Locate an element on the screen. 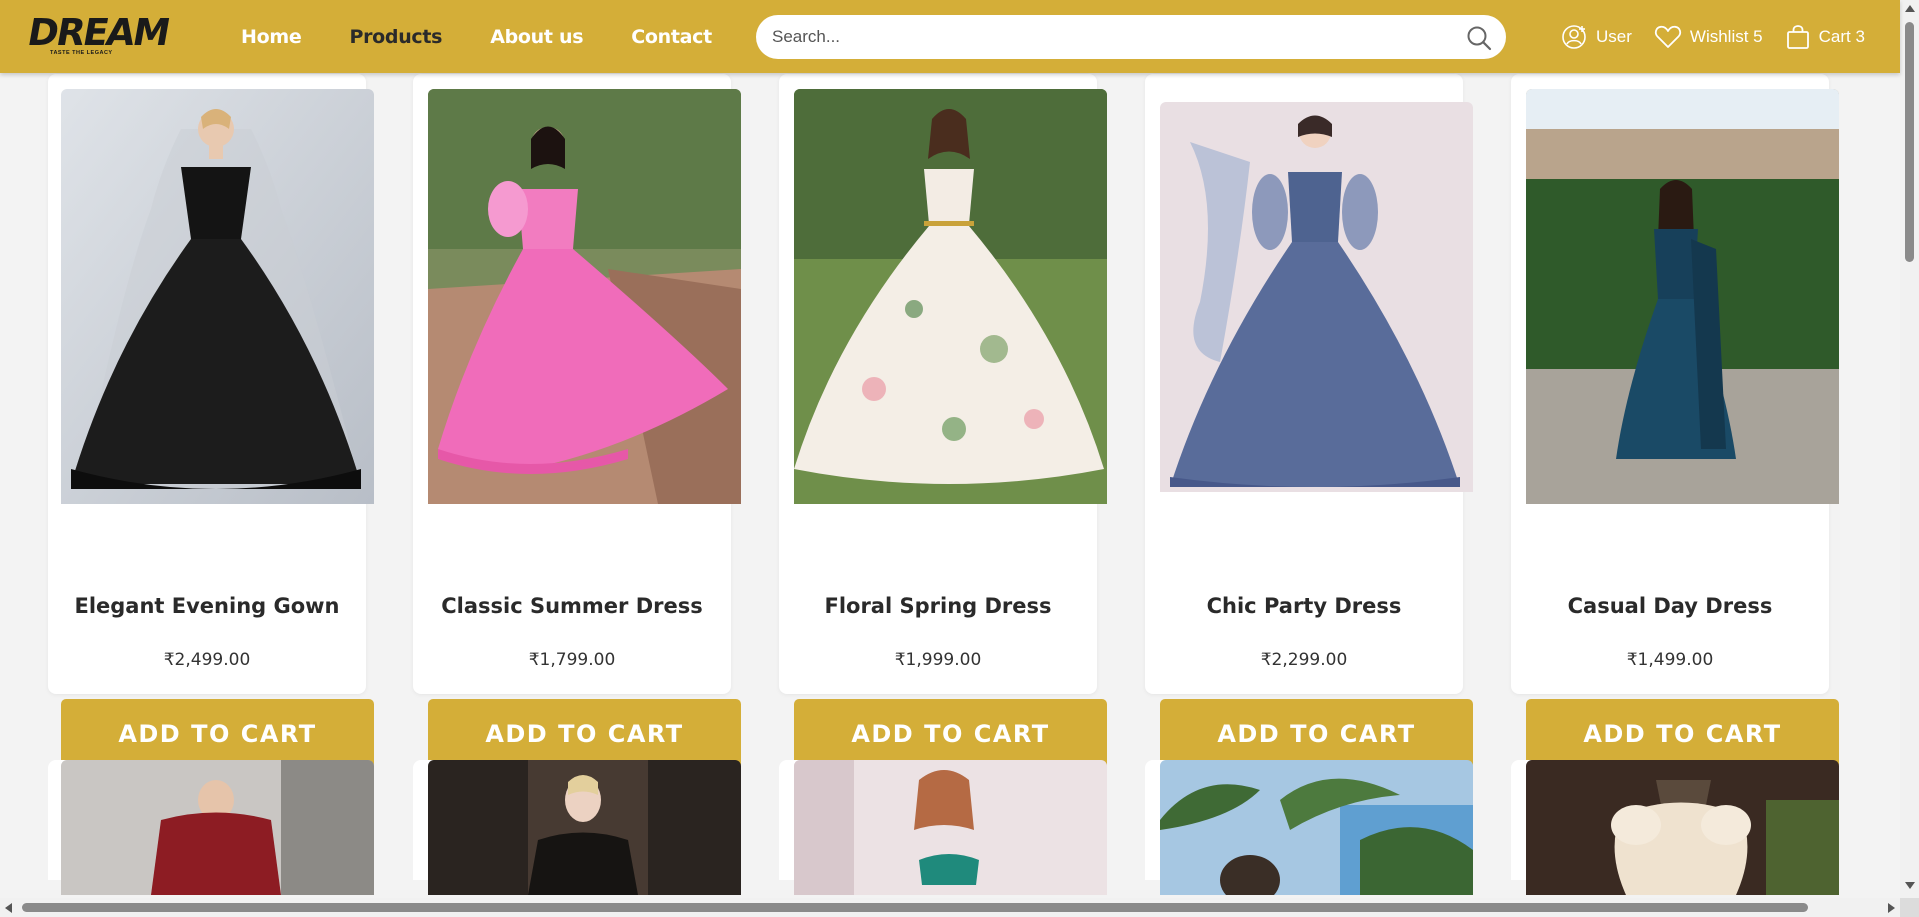 The height and width of the screenshot is (917, 1919). product-title: Classic Summer Dress is located at coordinates (572, 606).